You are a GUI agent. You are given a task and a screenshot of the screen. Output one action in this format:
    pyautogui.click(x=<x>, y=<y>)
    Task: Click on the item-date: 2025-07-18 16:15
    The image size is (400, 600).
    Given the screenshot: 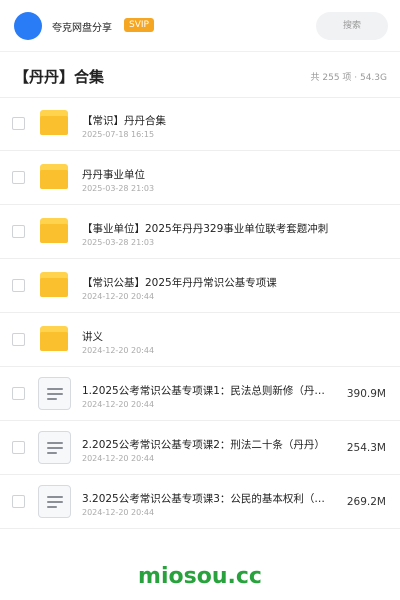 What is the action you would take?
    pyautogui.click(x=118, y=134)
    